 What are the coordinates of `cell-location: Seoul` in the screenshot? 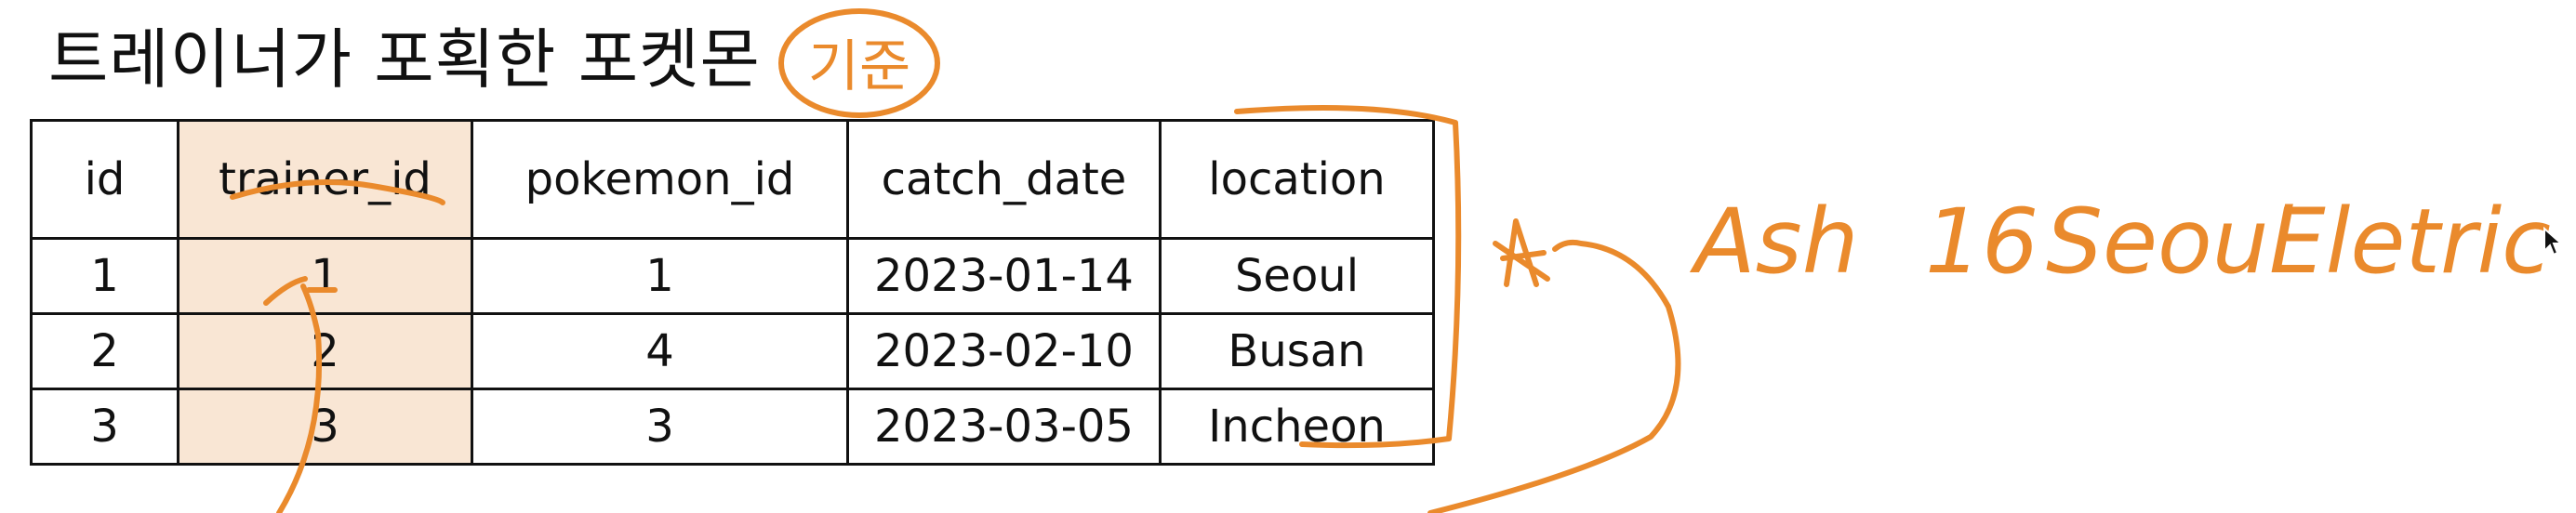 It's located at (1297, 276).